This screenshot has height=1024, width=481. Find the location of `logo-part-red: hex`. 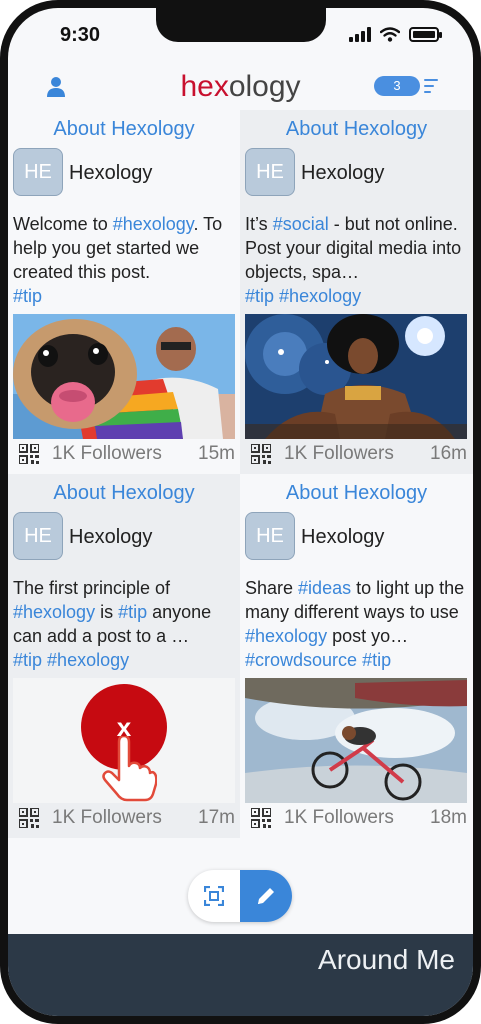

logo-part-red: hex is located at coordinates (204, 86).